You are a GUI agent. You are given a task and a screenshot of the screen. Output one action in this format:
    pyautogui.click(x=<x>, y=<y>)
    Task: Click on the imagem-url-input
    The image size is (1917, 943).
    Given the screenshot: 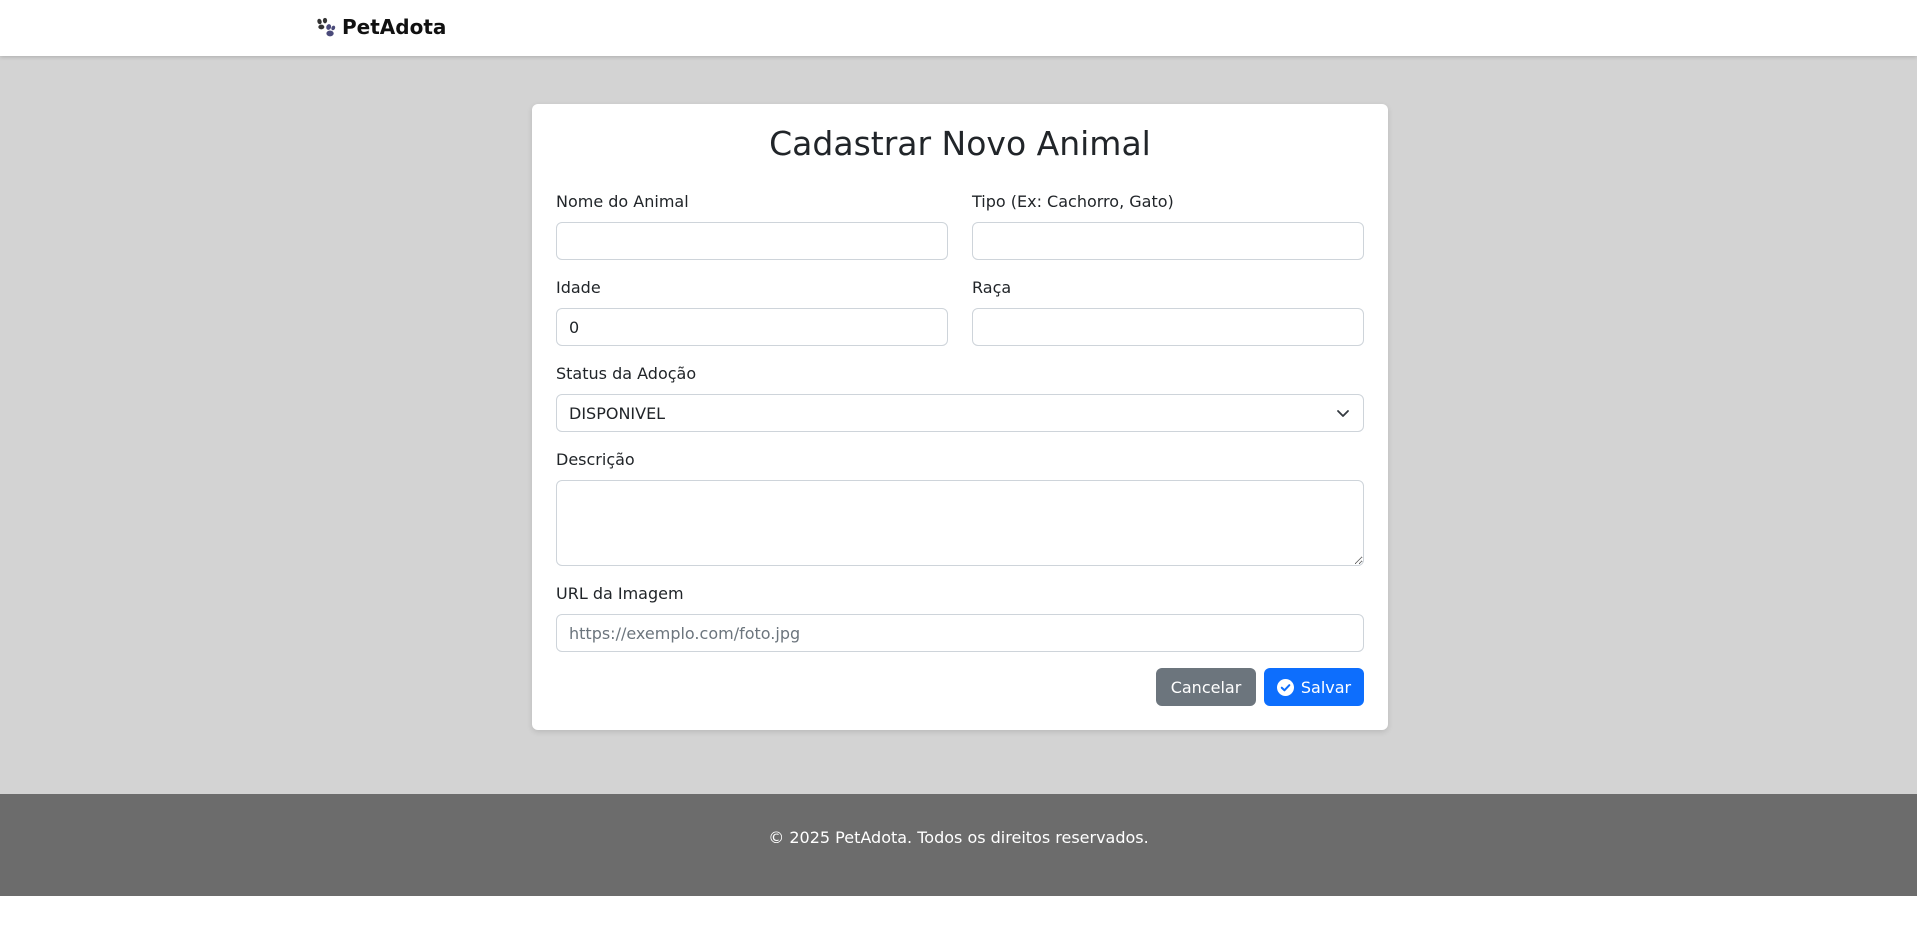 What is the action you would take?
    pyautogui.click(x=960, y=633)
    